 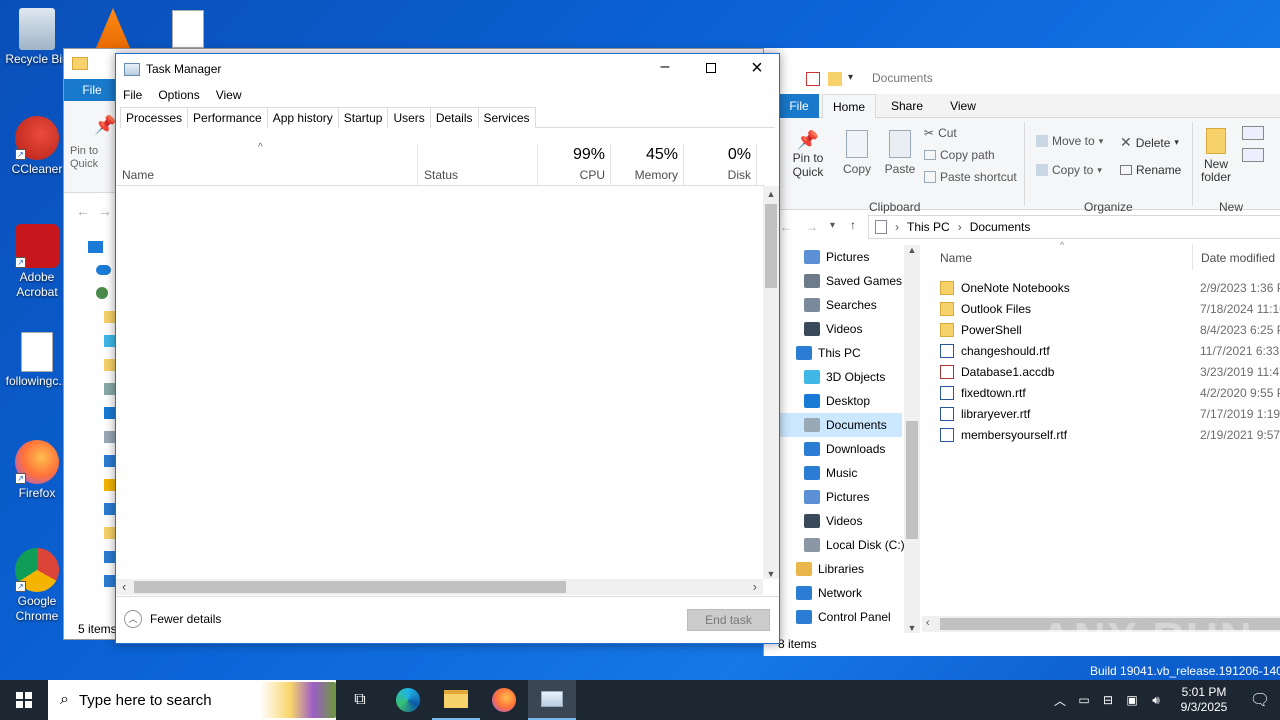 I want to click on taskbar-file-explorer, so click(x=456, y=700).